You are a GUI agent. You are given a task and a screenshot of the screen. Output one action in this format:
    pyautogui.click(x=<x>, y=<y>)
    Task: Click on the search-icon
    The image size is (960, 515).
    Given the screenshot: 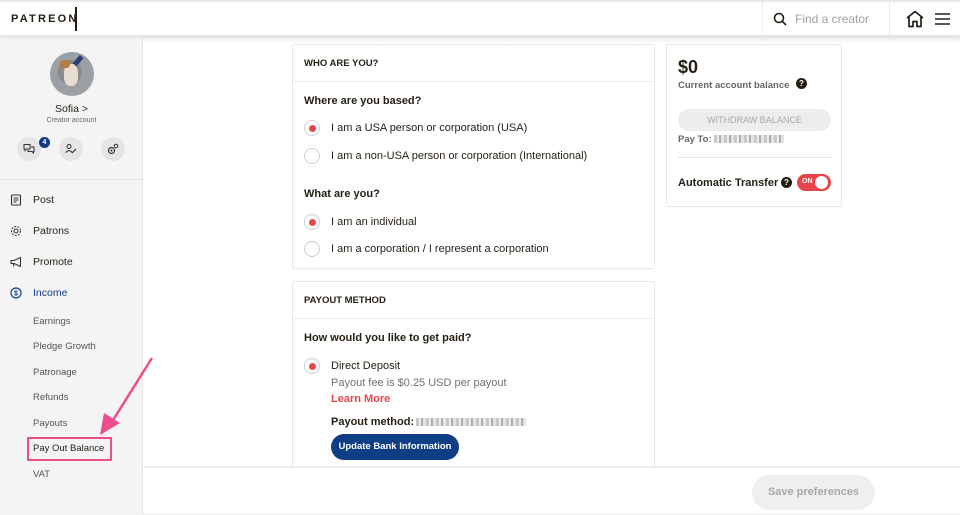 What is the action you would take?
    pyautogui.click(x=780, y=19)
    